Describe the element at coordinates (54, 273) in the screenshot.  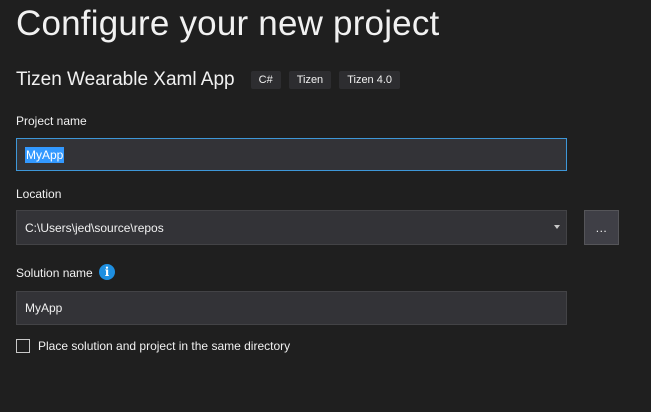
I see `solution-name-label: Solution name` at that location.